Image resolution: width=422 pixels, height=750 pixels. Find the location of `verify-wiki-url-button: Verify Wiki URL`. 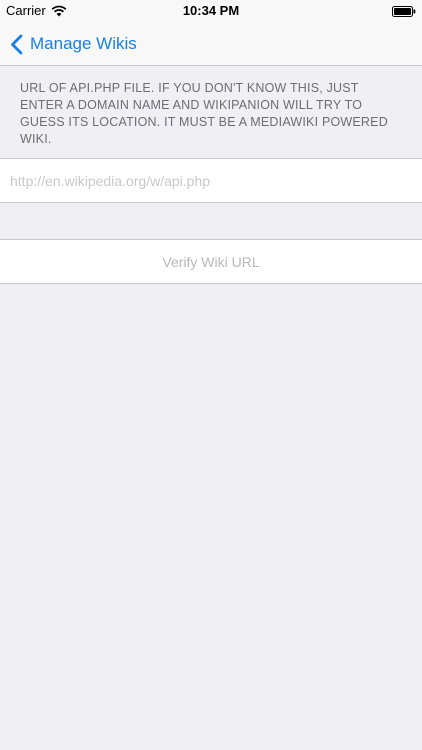

verify-wiki-url-button: Verify Wiki URL is located at coordinates (211, 261).